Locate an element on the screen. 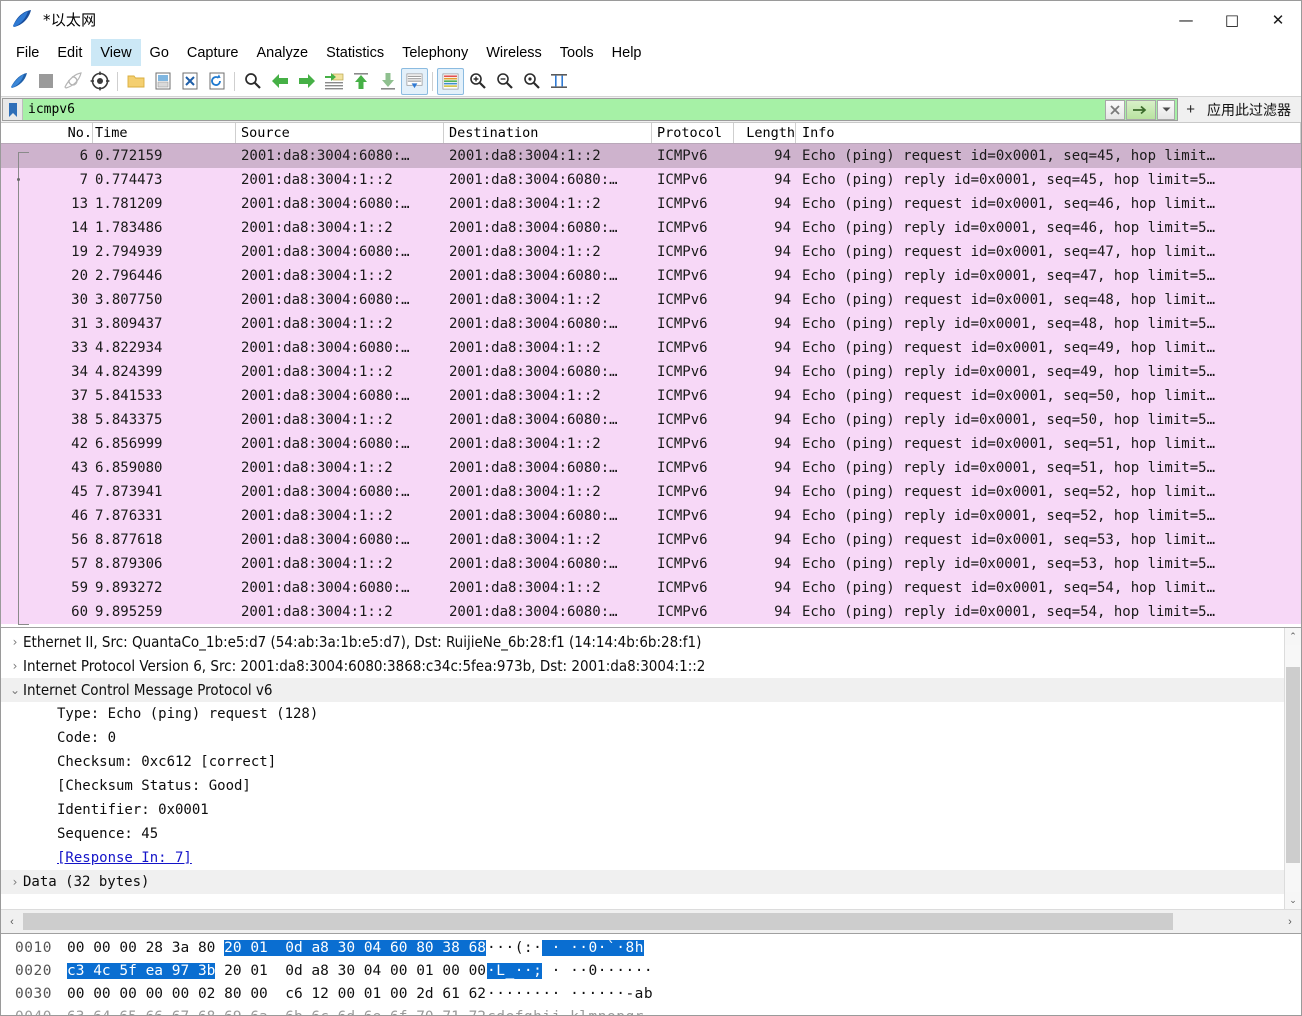  zoom-in-icon is located at coordinates (477, 81).